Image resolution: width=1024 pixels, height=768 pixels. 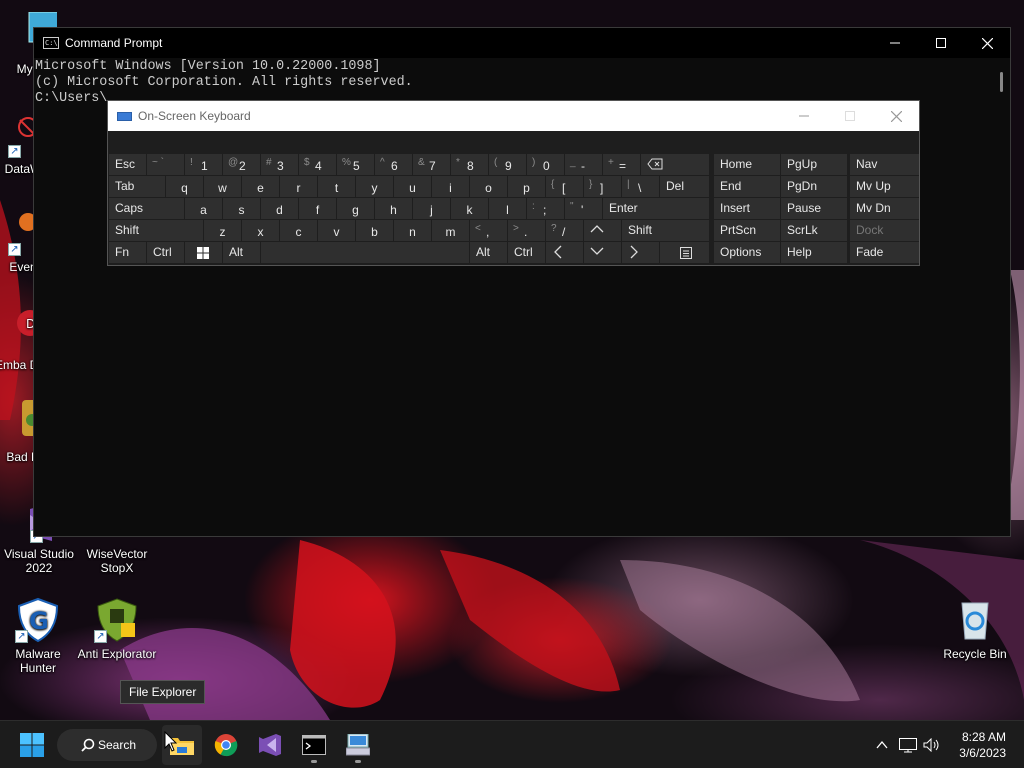 I want to click on key-del: Del, so click(x=684, y=186).